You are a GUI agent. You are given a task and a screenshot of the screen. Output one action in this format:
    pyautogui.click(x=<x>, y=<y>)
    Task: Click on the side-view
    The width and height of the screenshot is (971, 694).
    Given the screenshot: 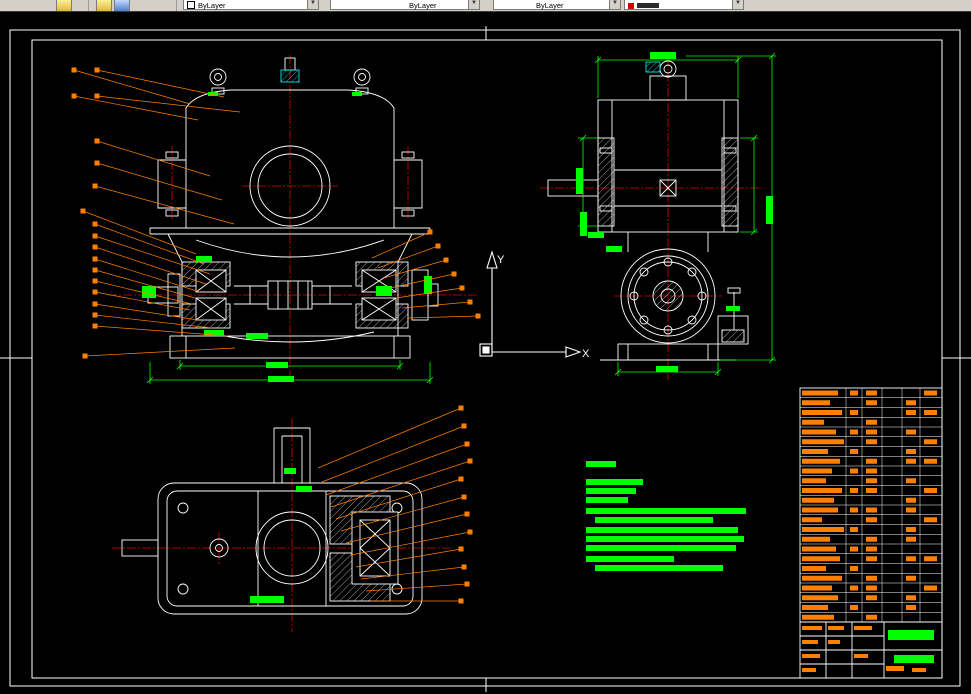 What is the action you would take?
    pyautogui.click(x=658, y=216)
    